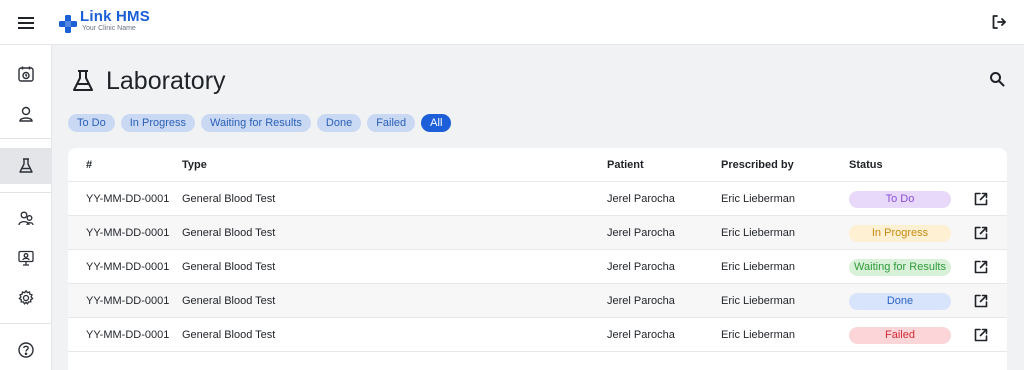 The height and width of the screenshot is (370, 1024). Describe the element at coordinates (339, 123) in the screenshot. I see `filter-chip-done: Done` at that location.